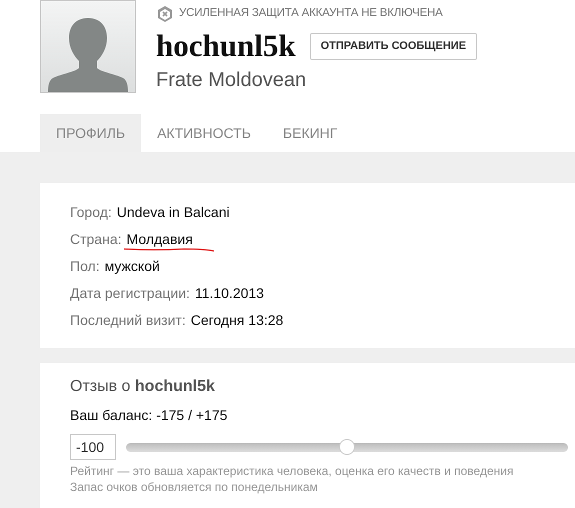 The height and width of the screenshot is (508, 575). What do you see at coordinates (85, 266) in the screenshot?
I see `field-label: Пол:` at bounding box center [85, 266].